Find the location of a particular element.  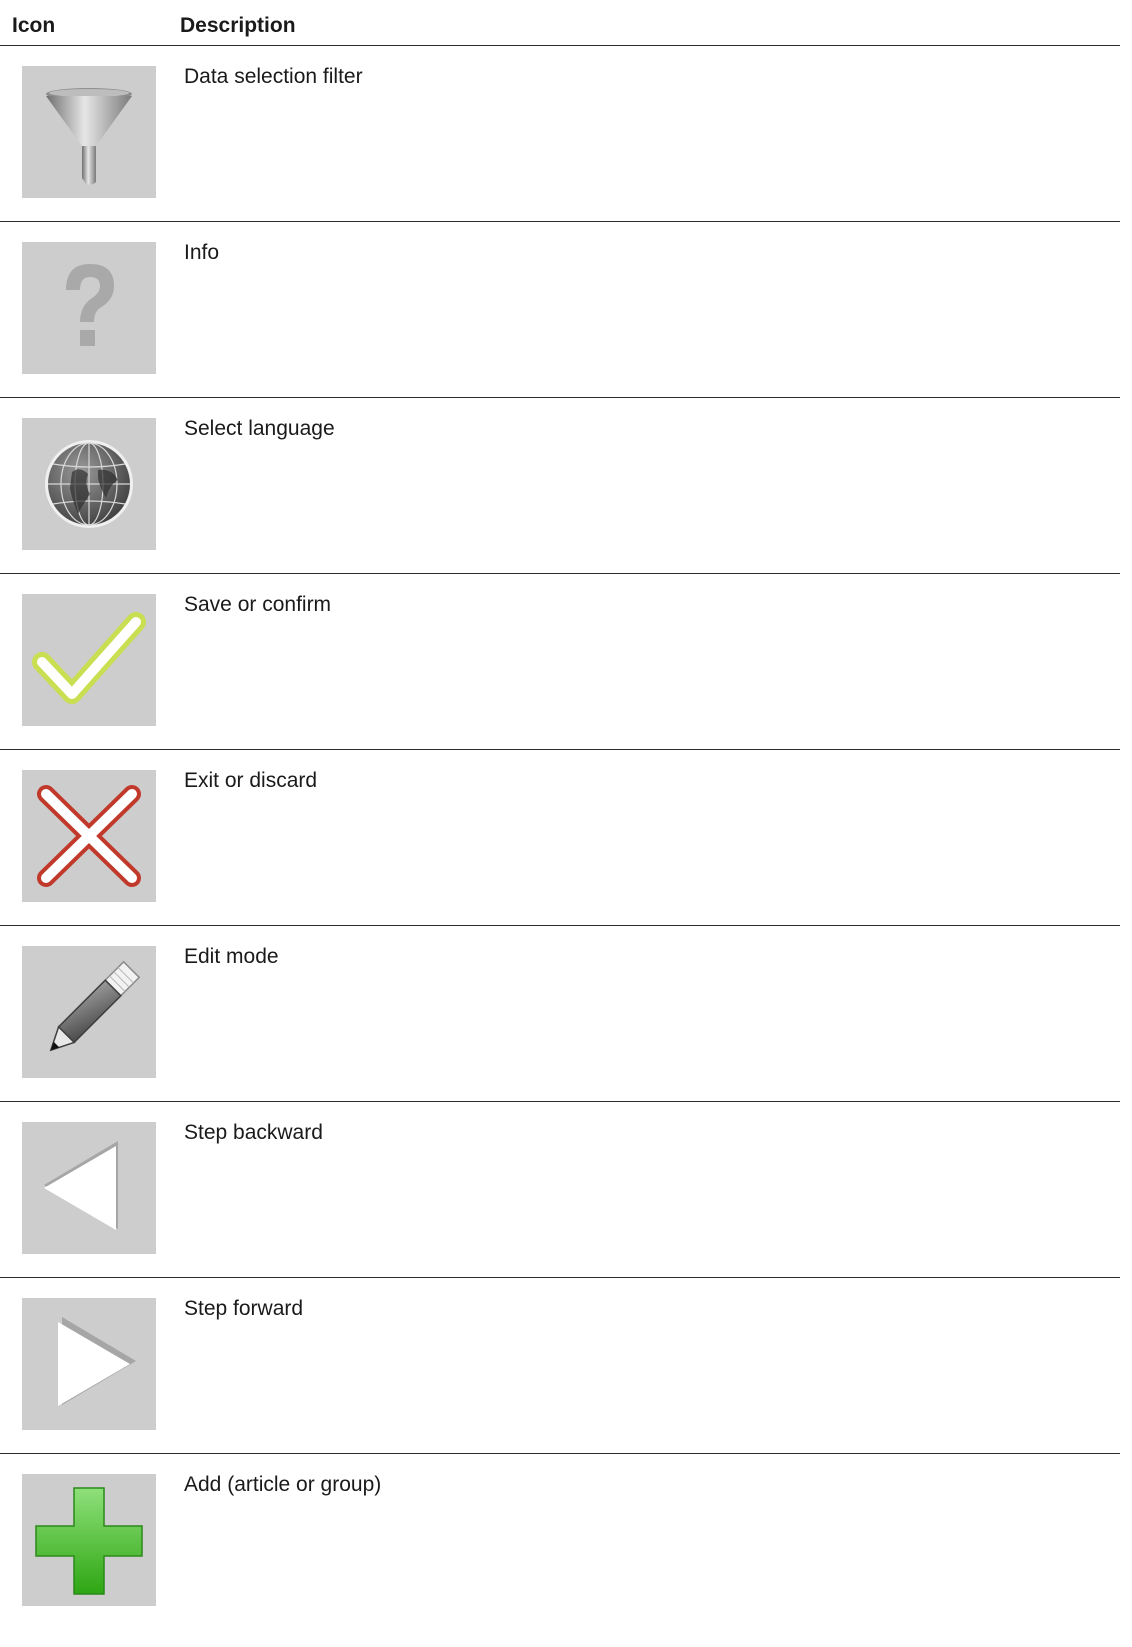

table-row: Info is located at coordinates (560, 310).